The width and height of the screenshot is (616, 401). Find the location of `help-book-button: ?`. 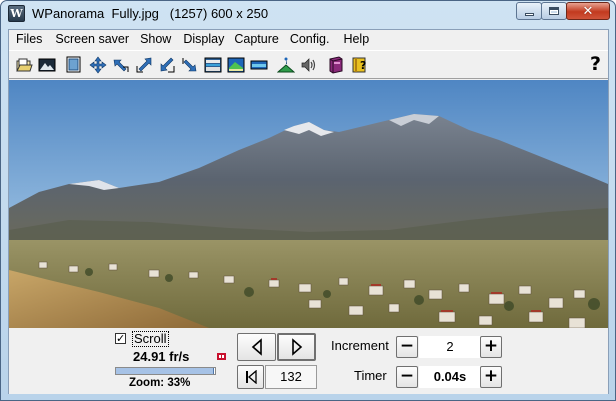

help-book-button: ? is located at coordinates (358, 64).